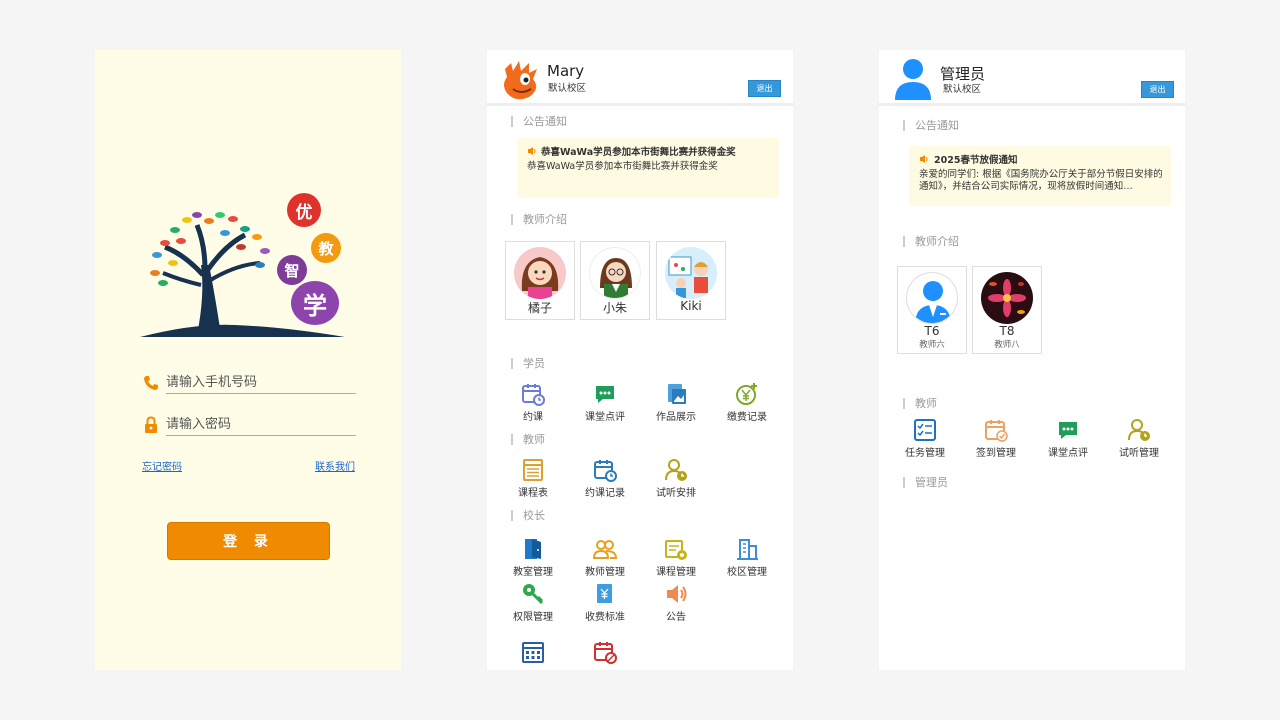 This screenshot has width=1280, height=720. Describe the element at coordinates (976, 160) in the screenshot. I see `notice-title-text: 2025春节放假通知` at that location.